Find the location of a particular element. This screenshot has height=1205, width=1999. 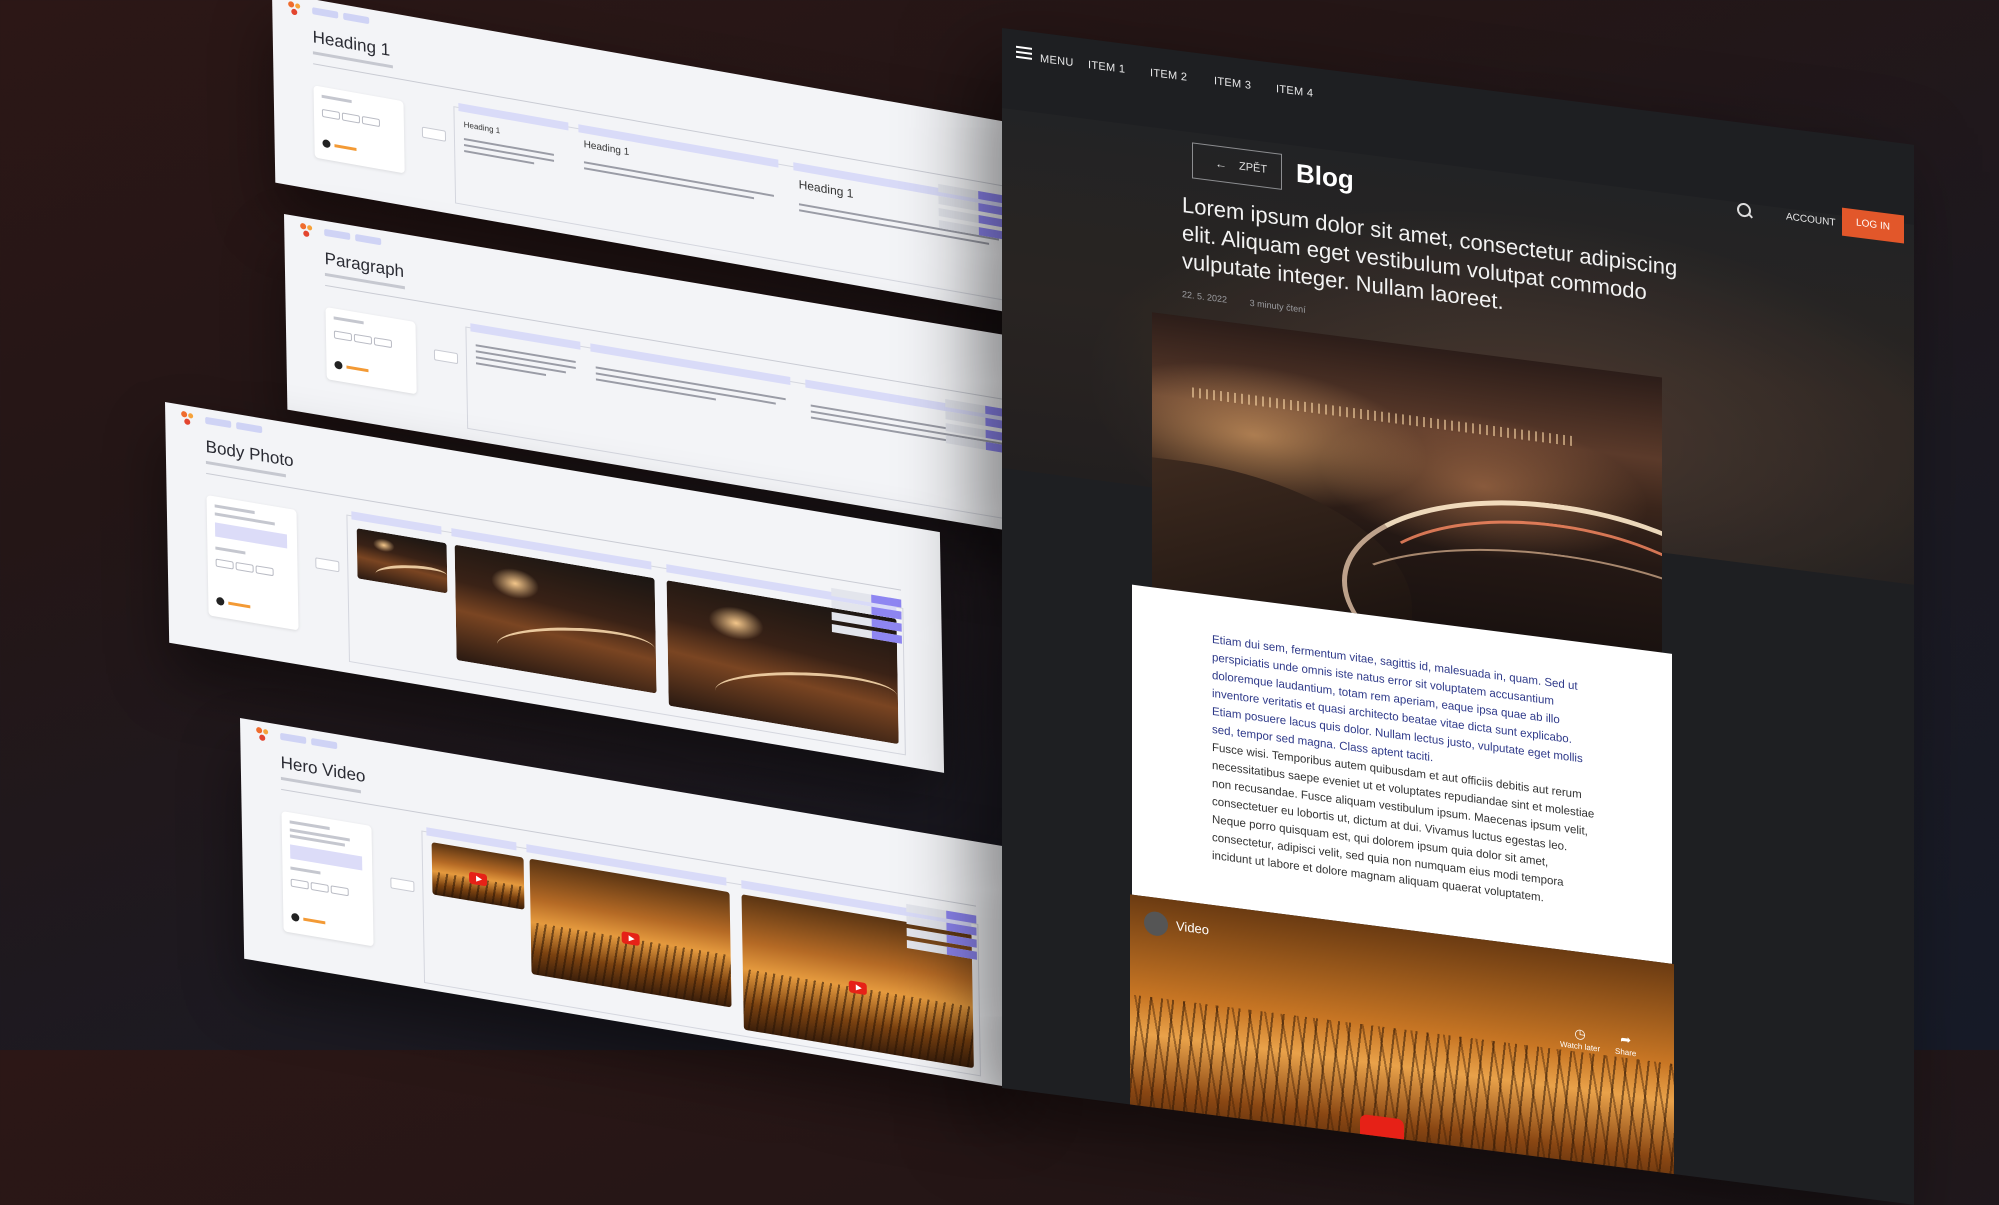

back-label: ZPĚT is located at coordinates (1253, 168).